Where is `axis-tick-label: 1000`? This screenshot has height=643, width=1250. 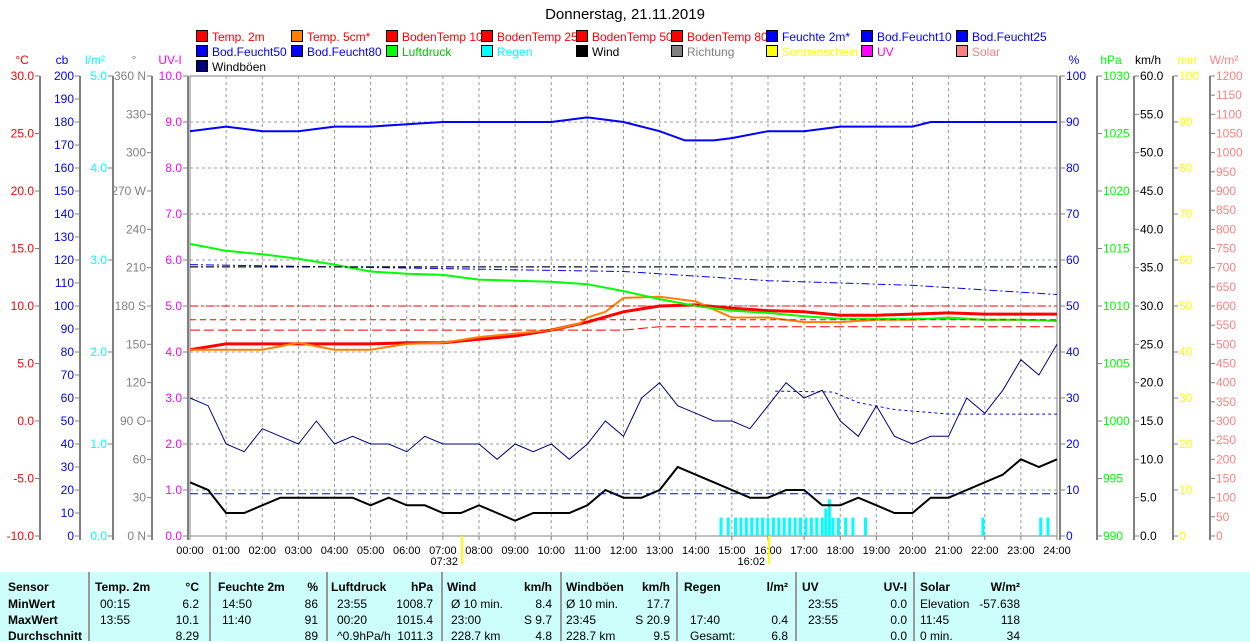
axis-tick-label: 1000 is located at coordinates (1229, 153).